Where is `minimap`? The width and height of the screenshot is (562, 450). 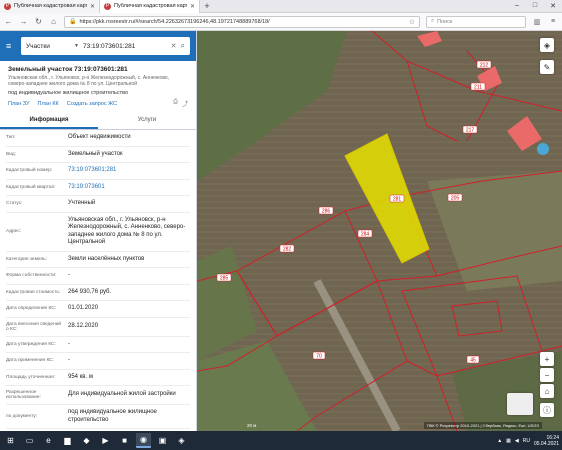
minimap is located at coordinates (520, 404).